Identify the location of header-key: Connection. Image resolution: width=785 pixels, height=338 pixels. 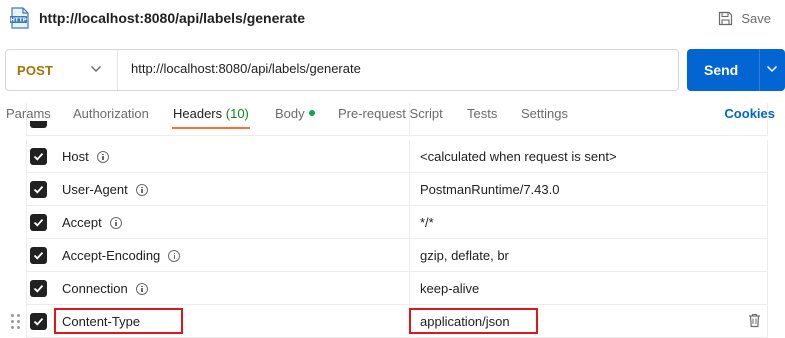
(105, 288).